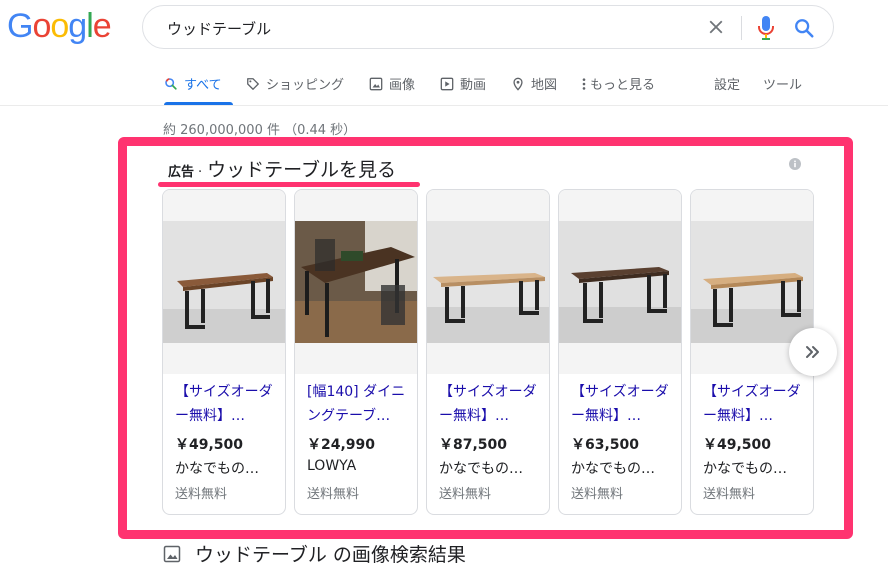  What do you see at coordinates (260, 130) in the screenshot?
I see `result-stats: 約 260,000,000 件 （0.44 秒）` at bounding box center [260, 130].